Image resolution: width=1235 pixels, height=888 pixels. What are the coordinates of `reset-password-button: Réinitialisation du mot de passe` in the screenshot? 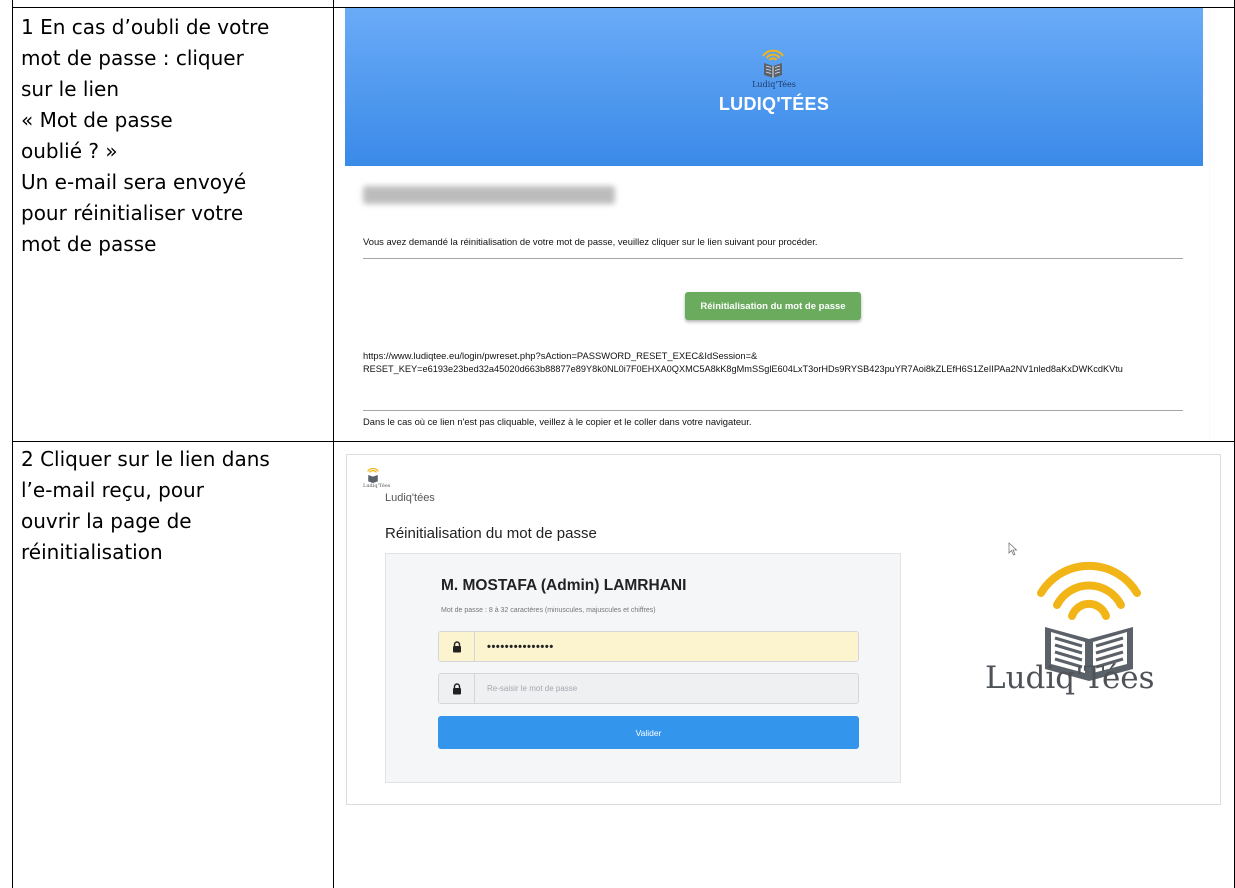 It's located at (773, 306).